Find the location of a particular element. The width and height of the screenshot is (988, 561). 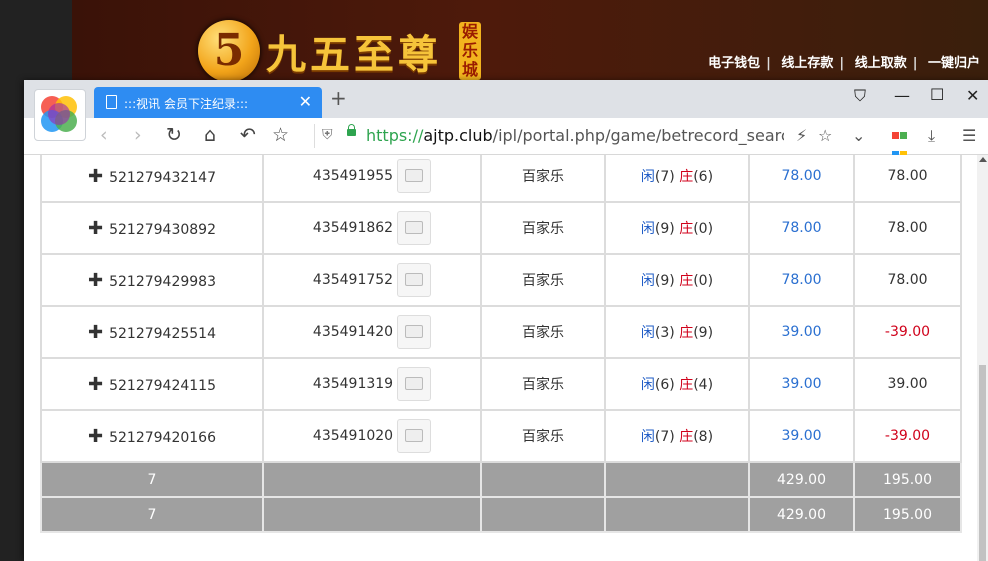

logo-text: 九五至尊 is located at coordinates (354, 54).